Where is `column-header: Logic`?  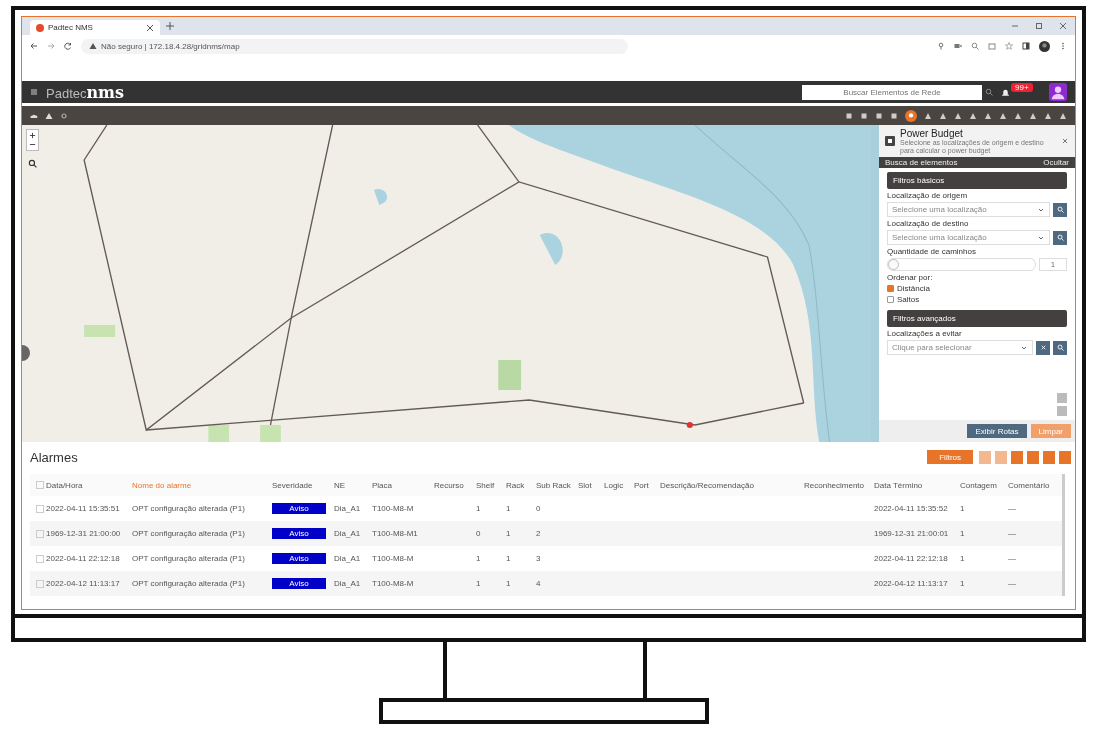 column-header: Logic is located at coordinates (619, 485).